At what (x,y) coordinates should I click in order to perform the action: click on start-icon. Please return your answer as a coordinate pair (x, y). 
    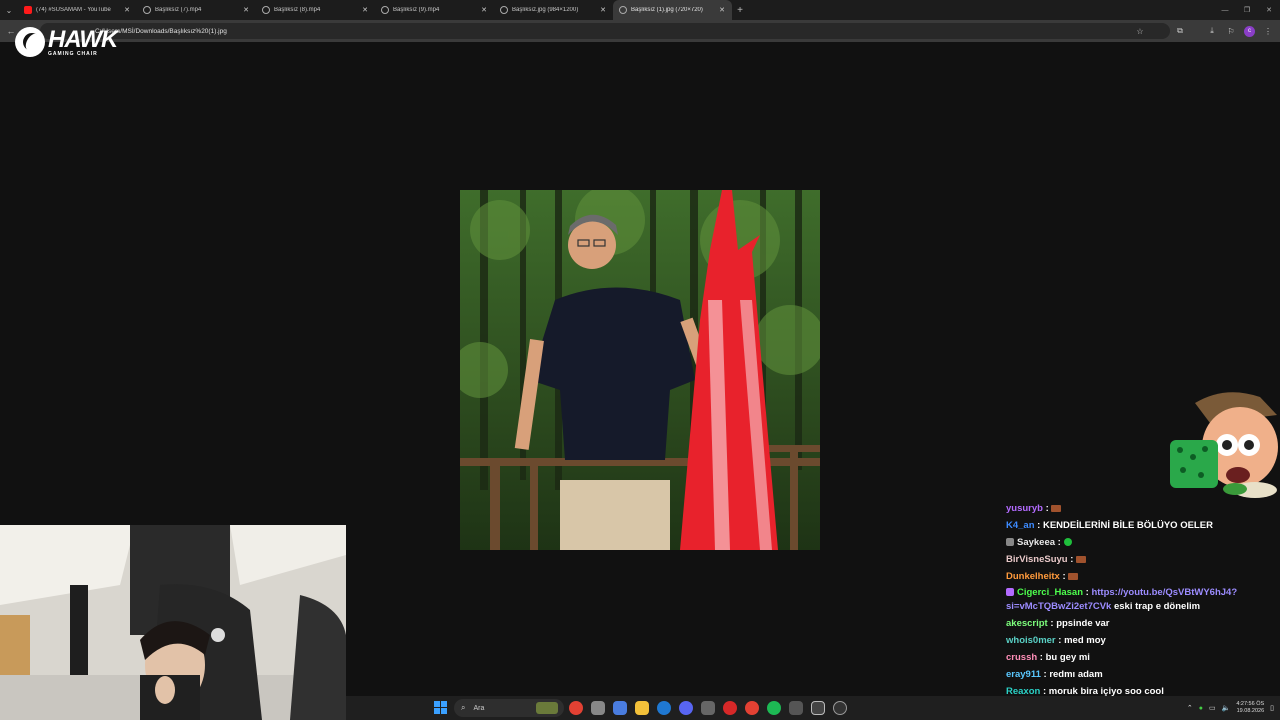
    Looking at the image, I should click on (440, 707).